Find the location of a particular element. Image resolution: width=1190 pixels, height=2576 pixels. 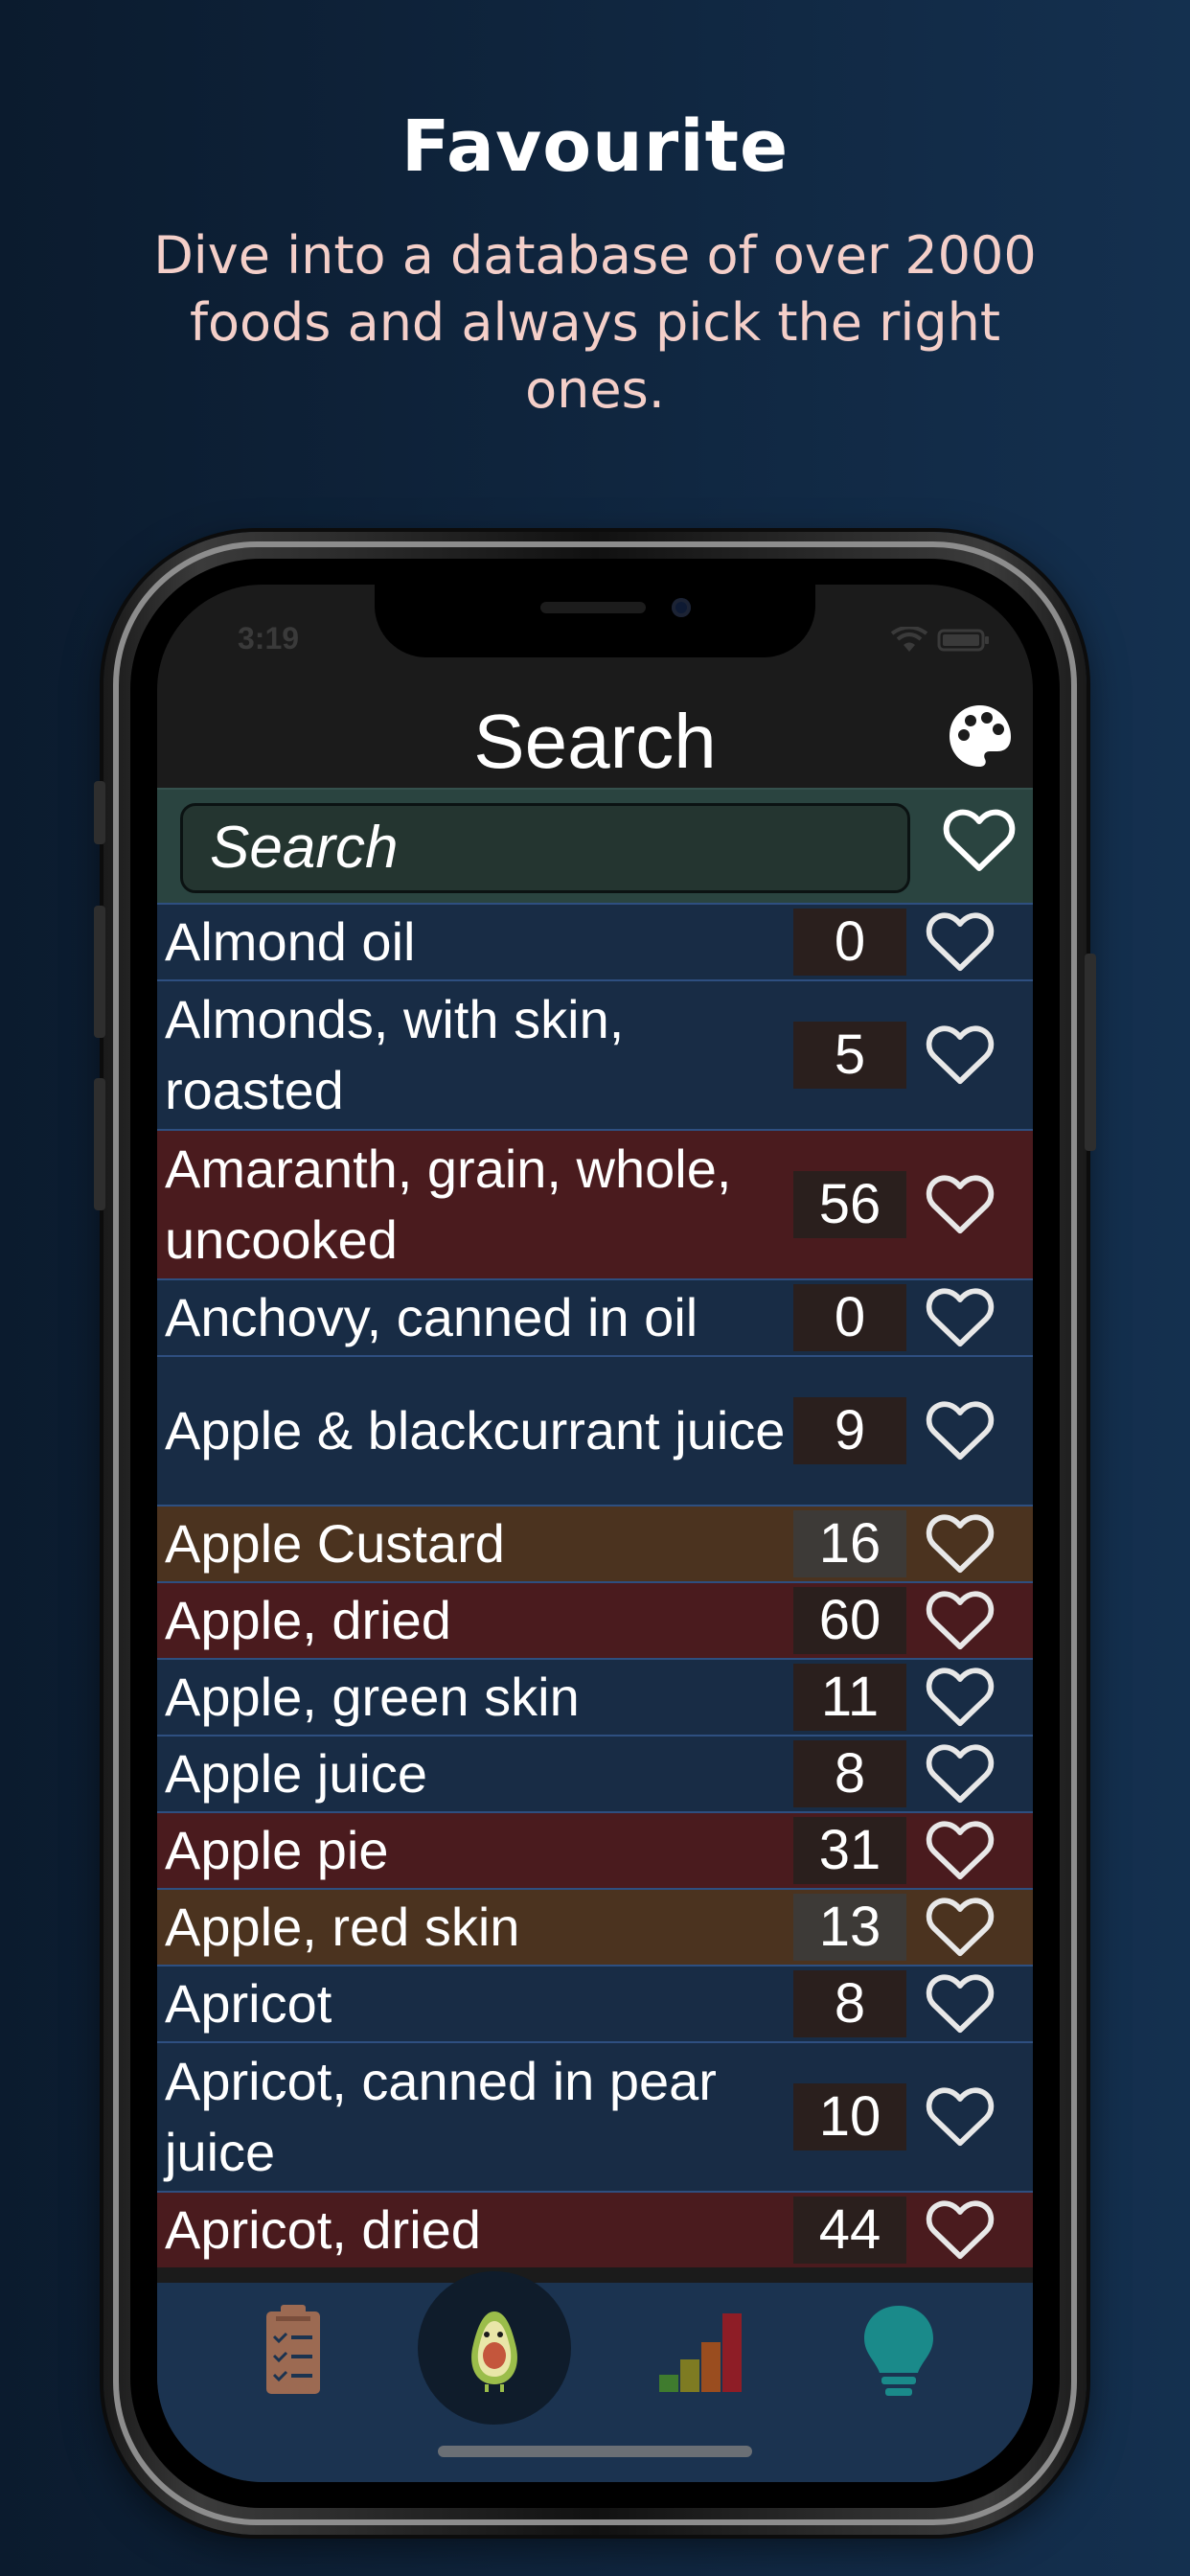

food-row: Apple Custard 16 is located at coordinates (595, 1543).